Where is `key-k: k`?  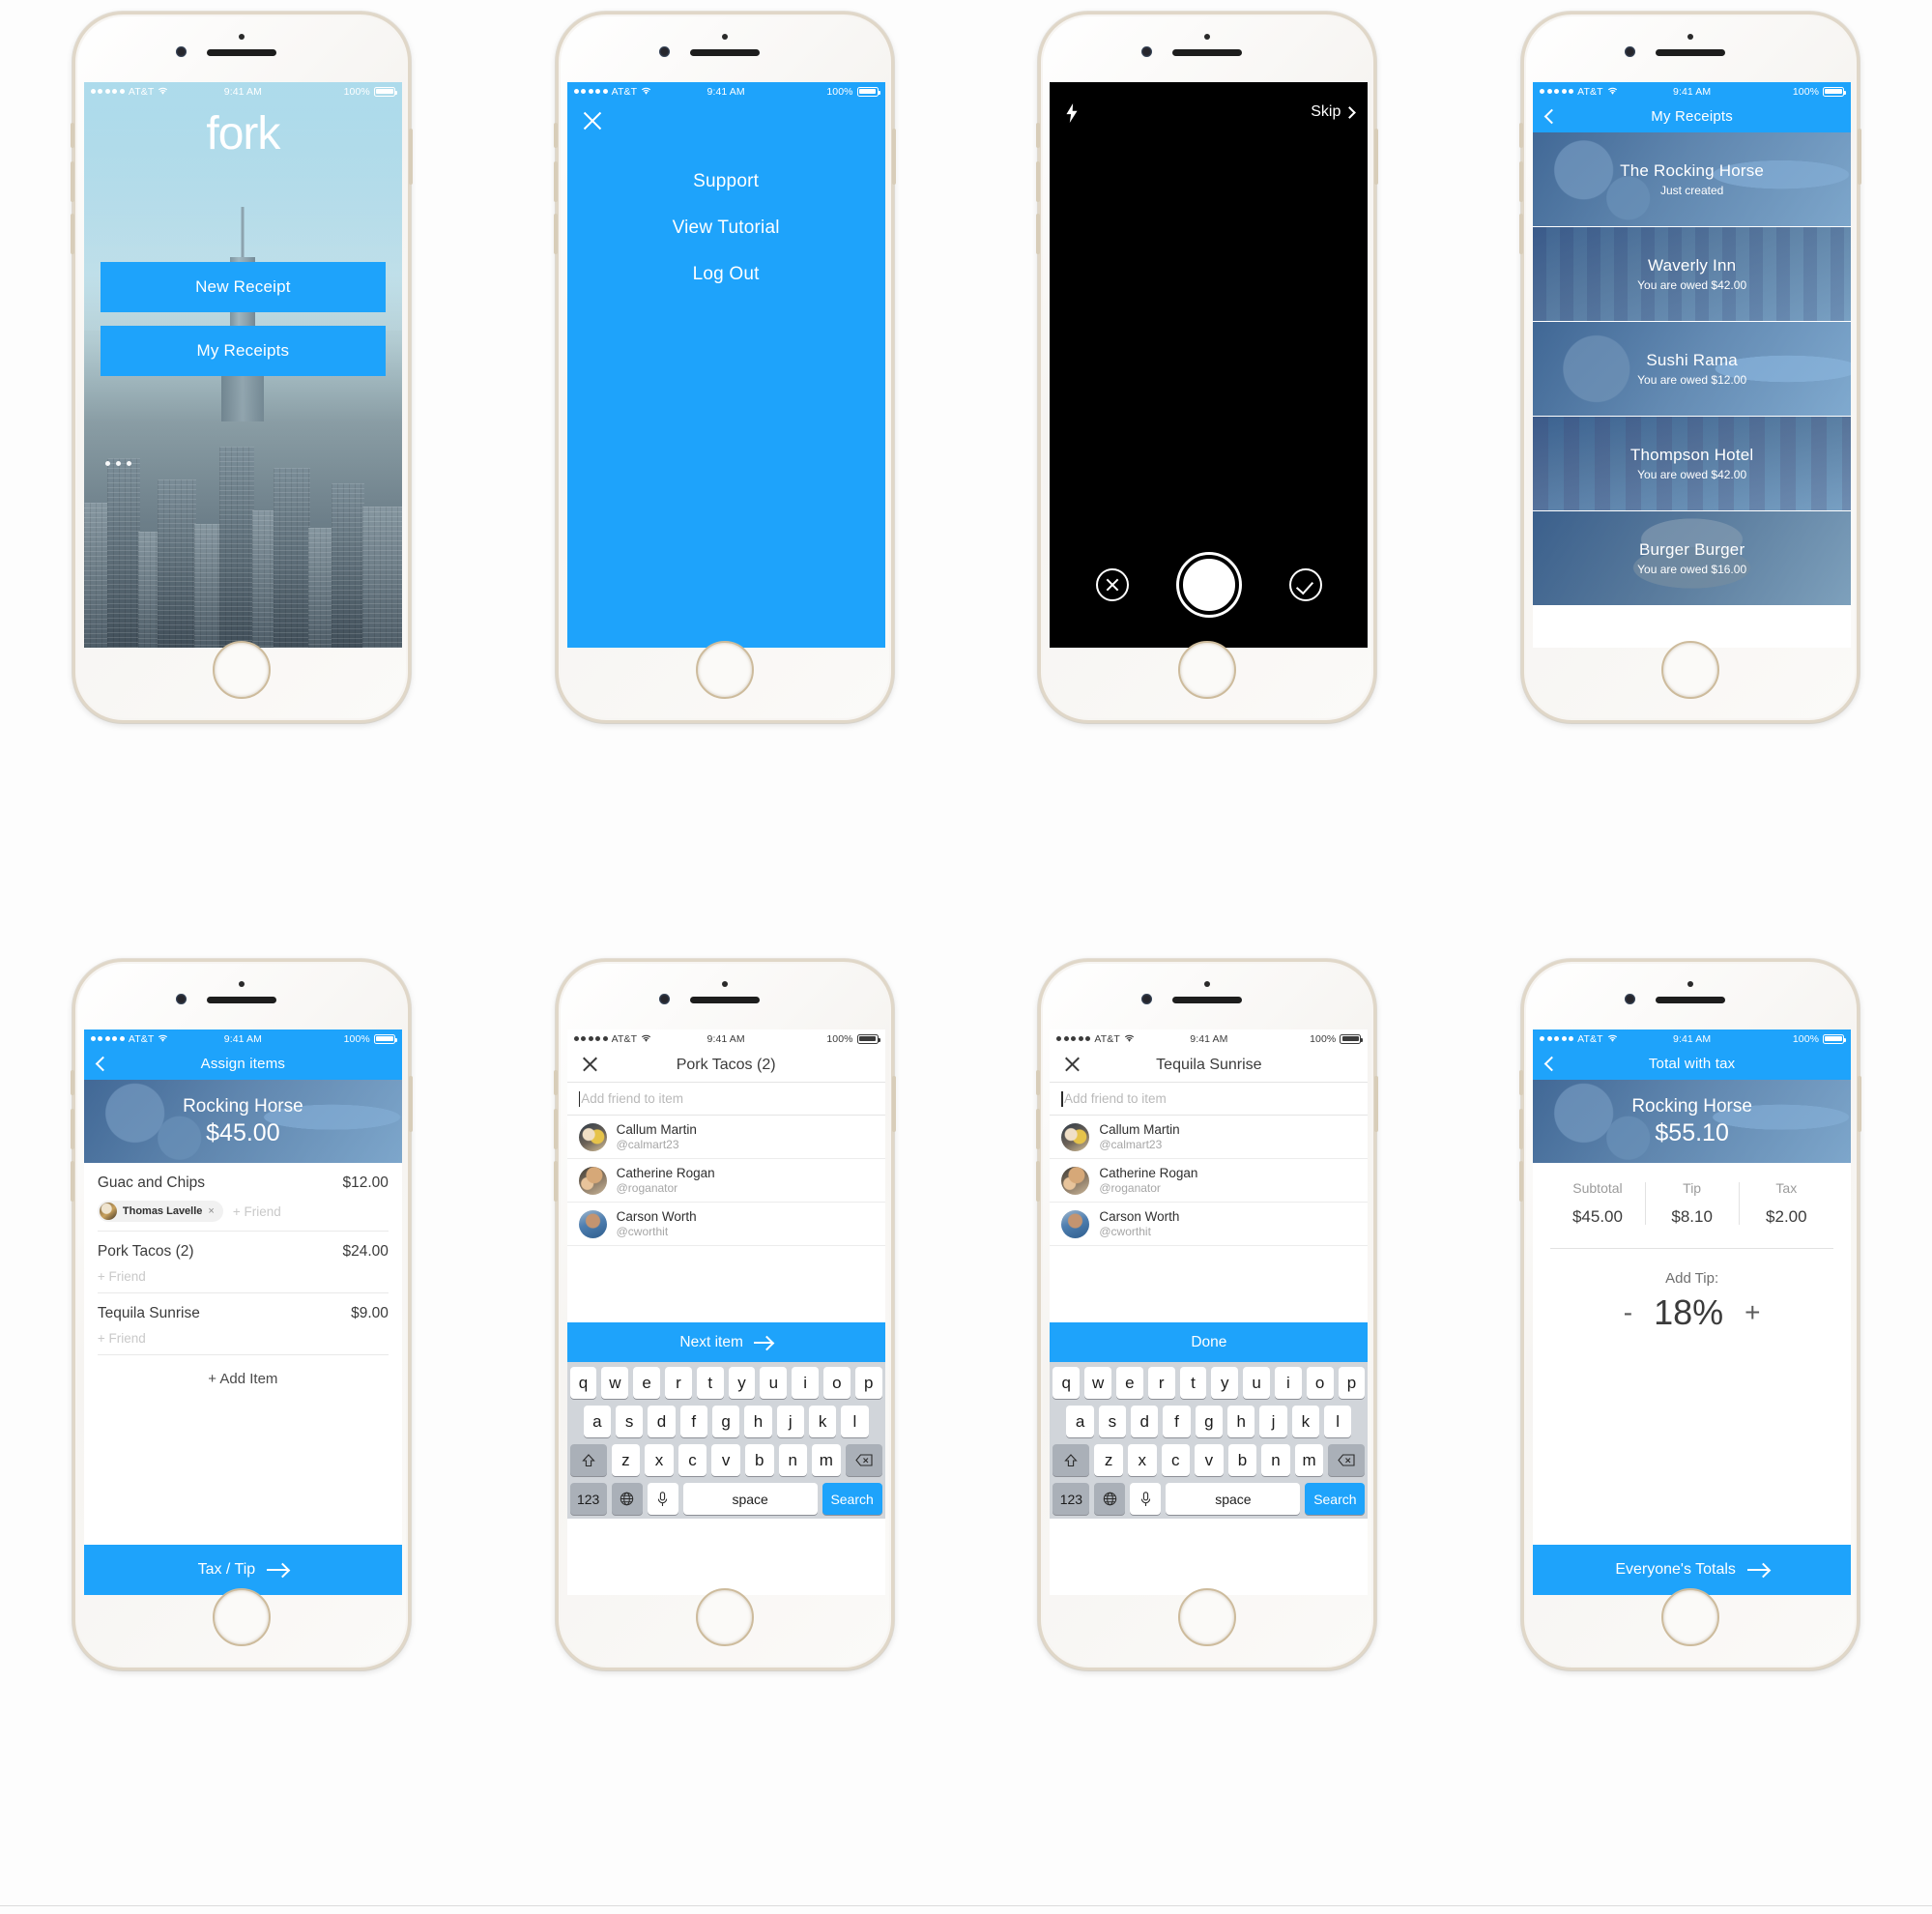 key-k: k is located at coordinates (822, 1422).